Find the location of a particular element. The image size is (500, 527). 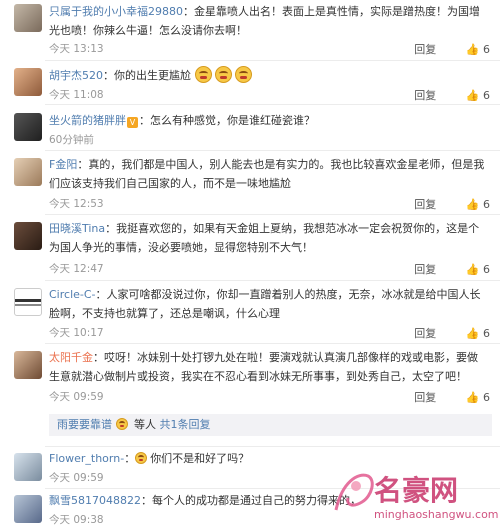

sub-reply-middle: 等人 is located at coordinates (145, 424).